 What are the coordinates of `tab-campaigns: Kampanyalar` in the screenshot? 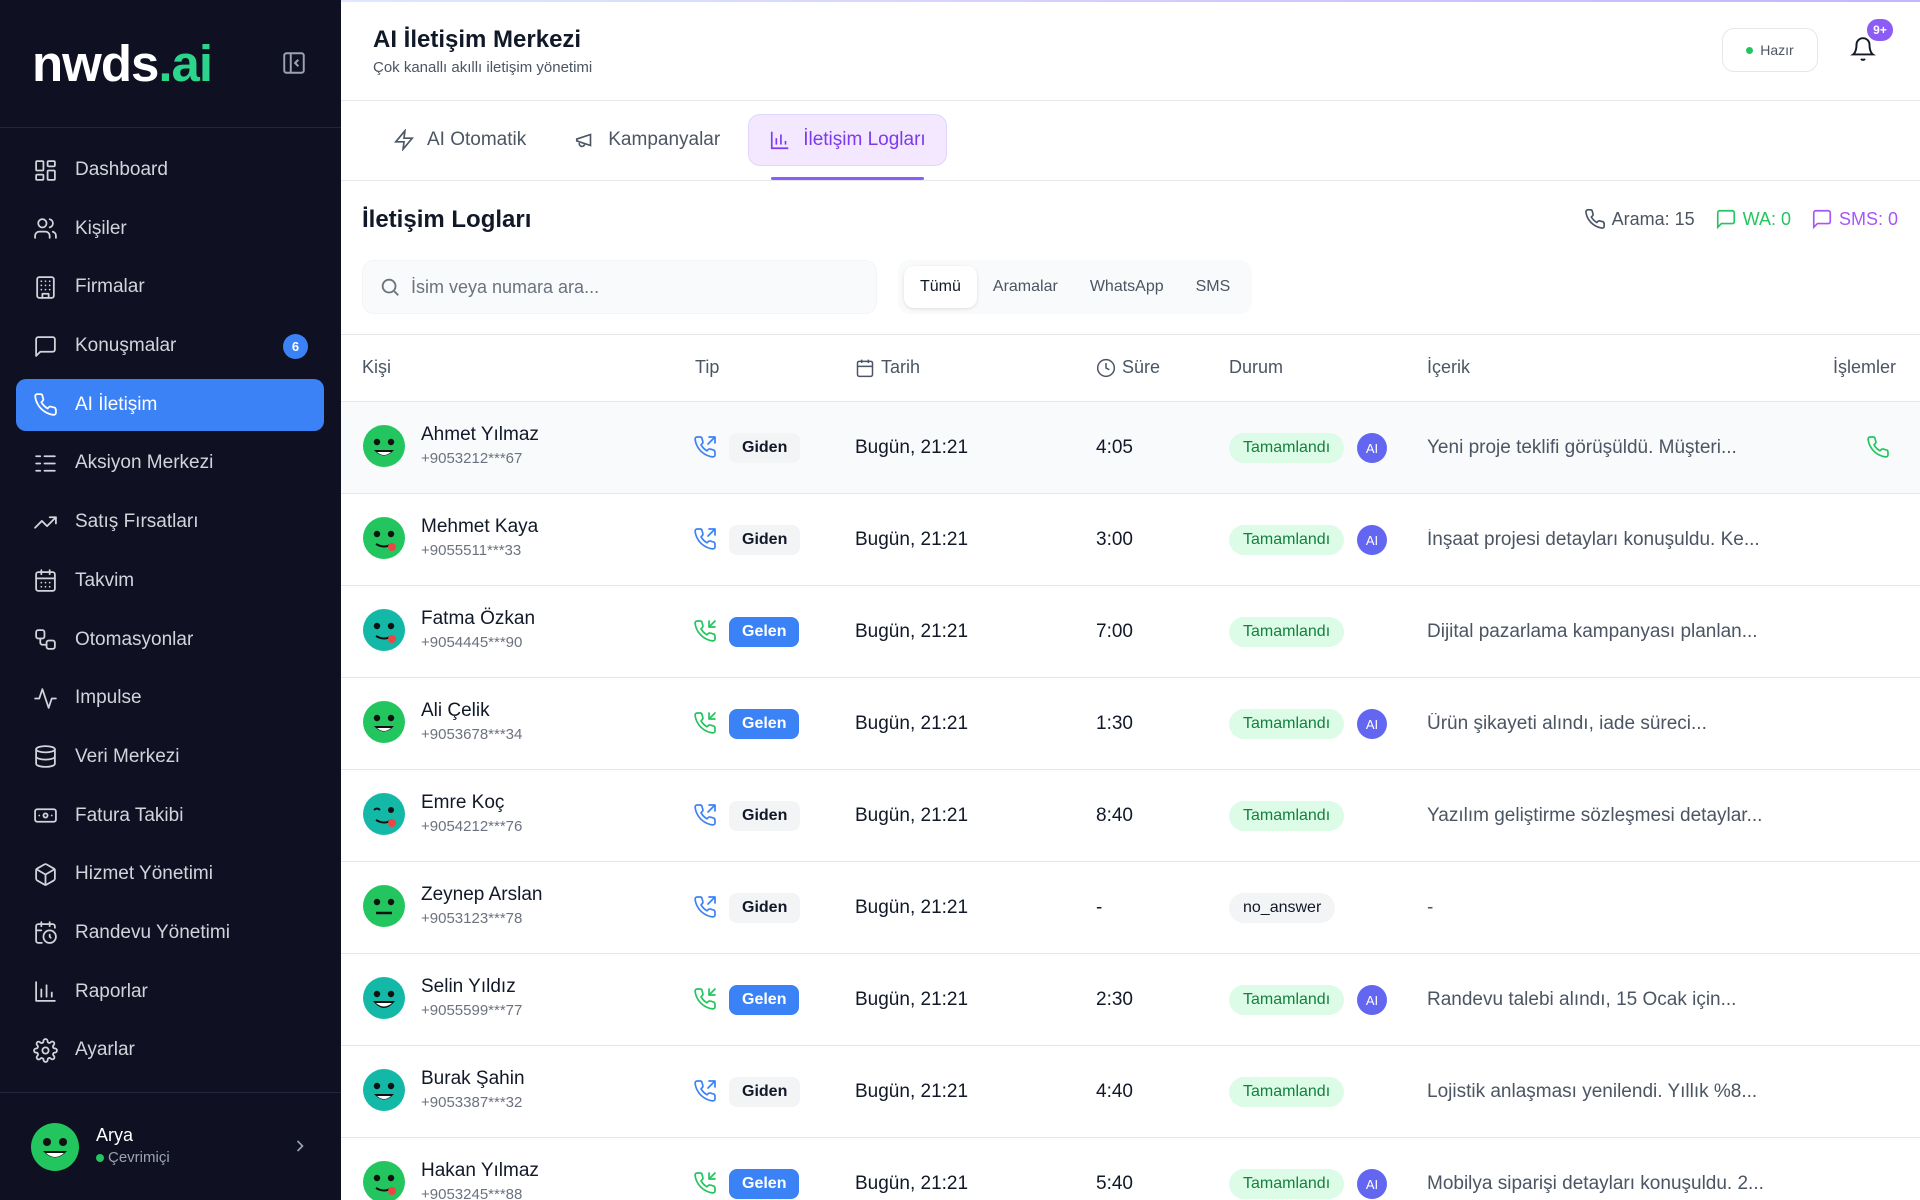 It's located at (647, 140).